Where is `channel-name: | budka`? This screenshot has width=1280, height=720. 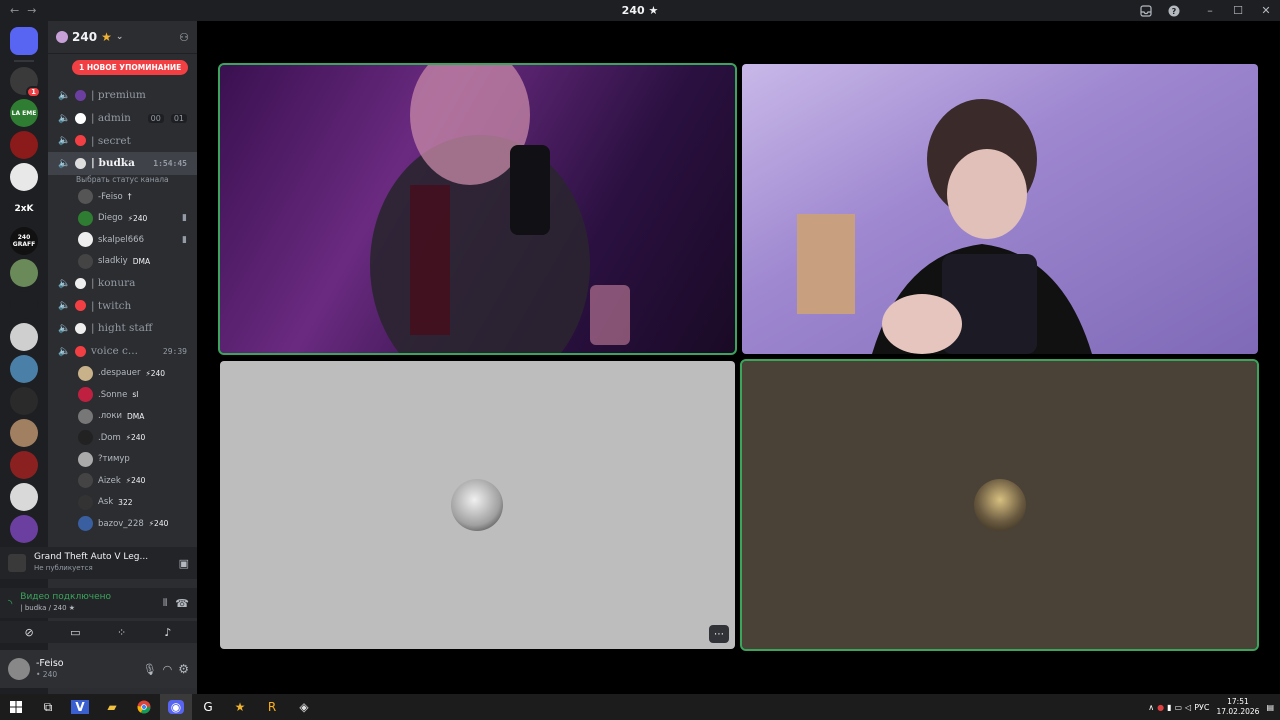 channel-name: | budka is located at coordinates (113, 163).